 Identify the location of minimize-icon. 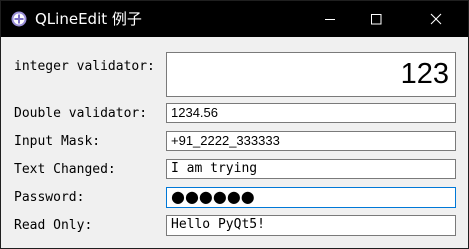
(330, 19).